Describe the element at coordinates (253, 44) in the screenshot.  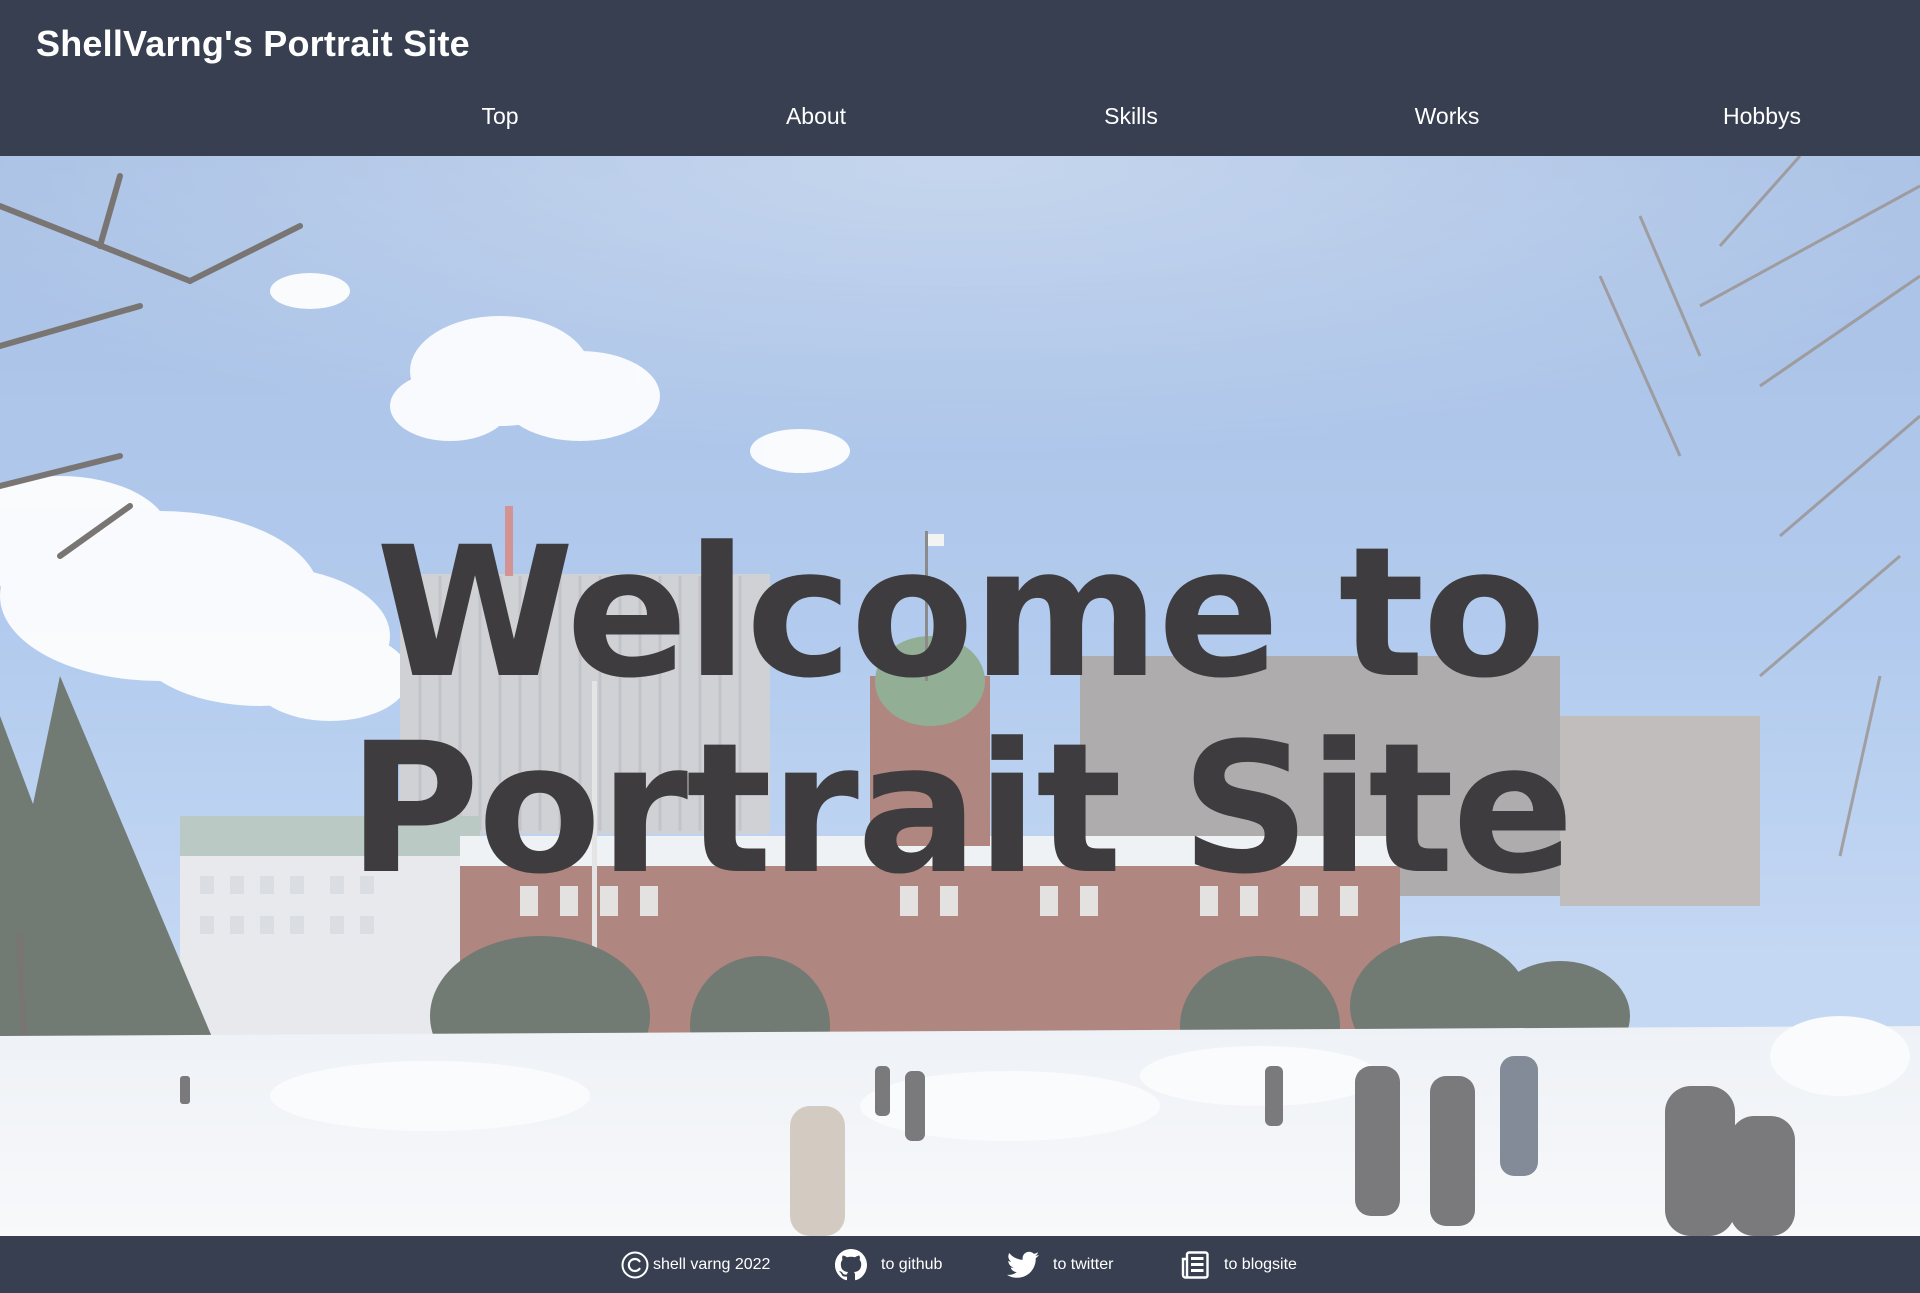
I see `site-title: ShellVarng's Portrait Site` at that location.